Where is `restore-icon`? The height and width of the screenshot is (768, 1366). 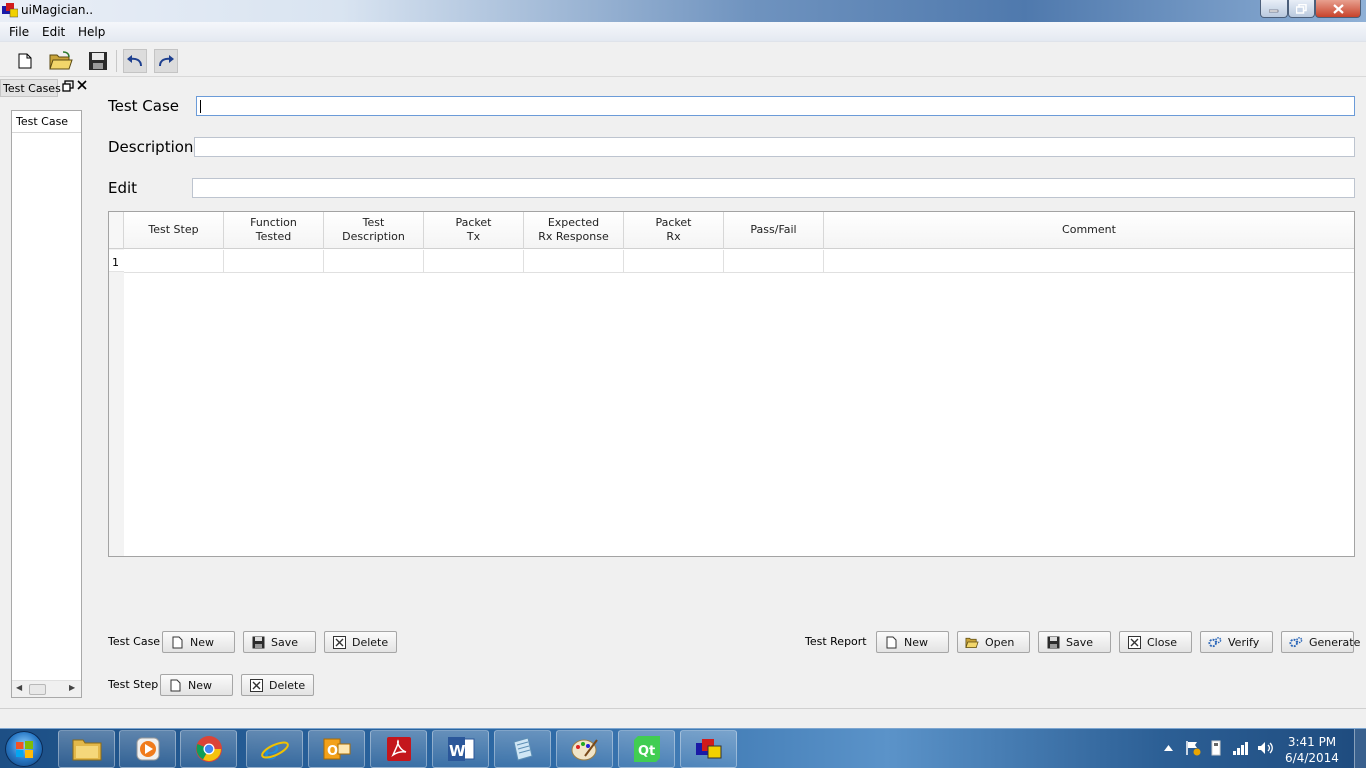
restore-icon is located at coordinates (1301, 8).